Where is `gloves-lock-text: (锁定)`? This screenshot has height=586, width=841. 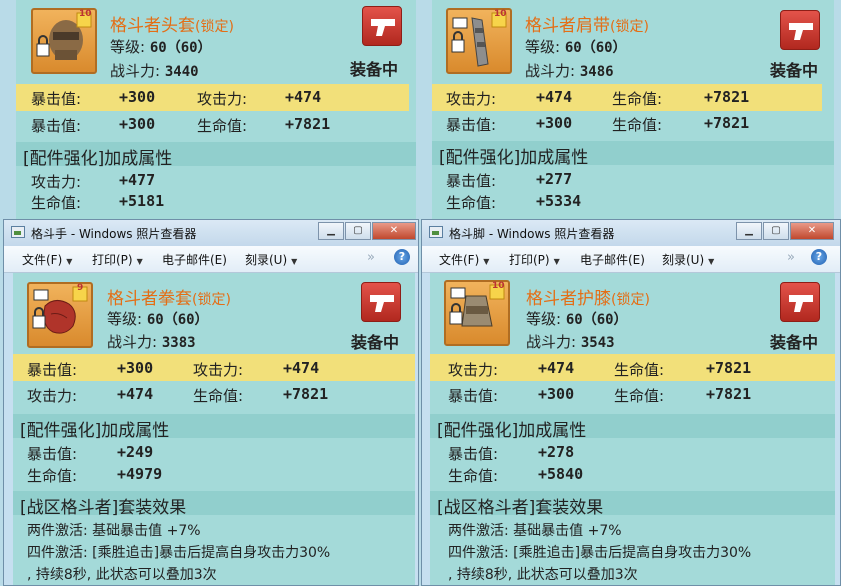
gloves-lock-text: (锁定) is located at coordinates (211, 300).